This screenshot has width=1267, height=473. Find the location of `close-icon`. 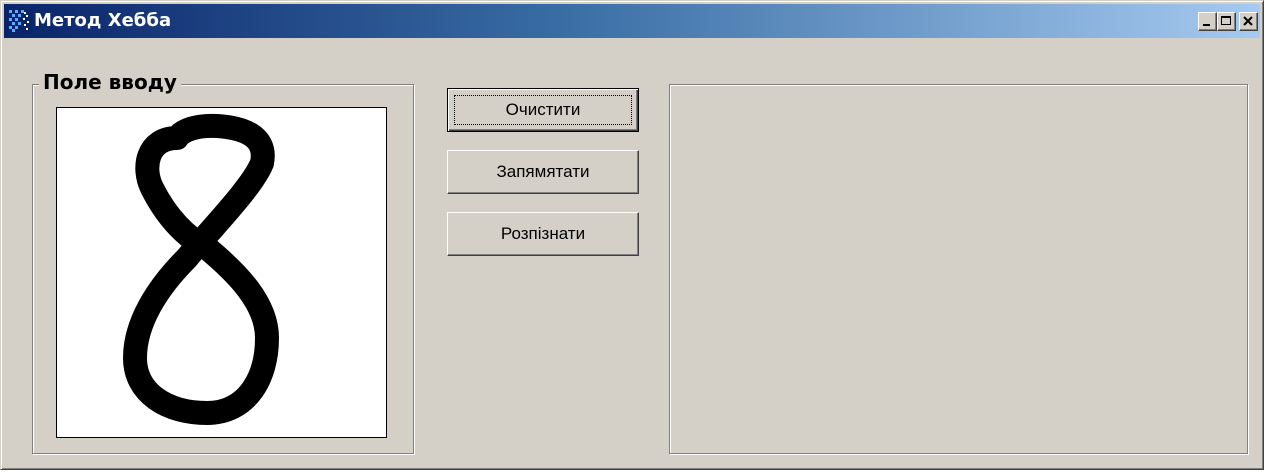

close-icon is located at coordinates (1248, 21).